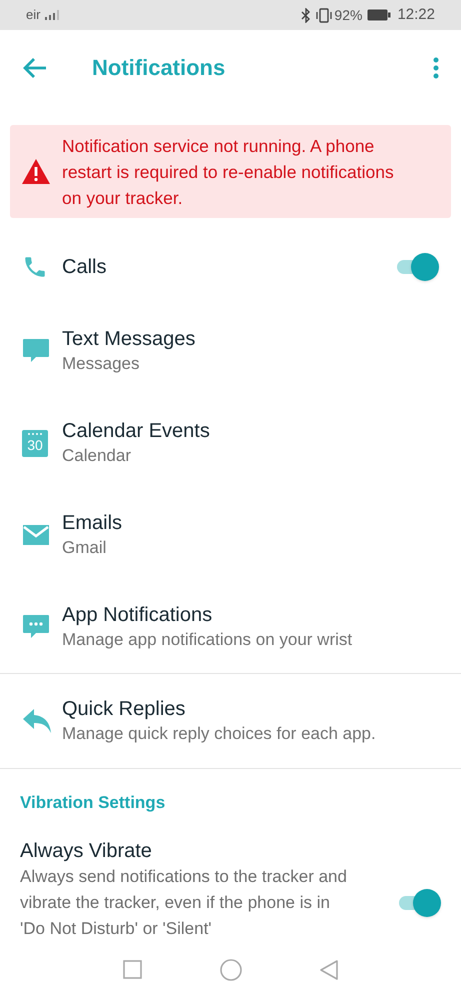 This screenshot has height=999, width=461. I want to click on calendar-icon: 30, so click(35, 443).